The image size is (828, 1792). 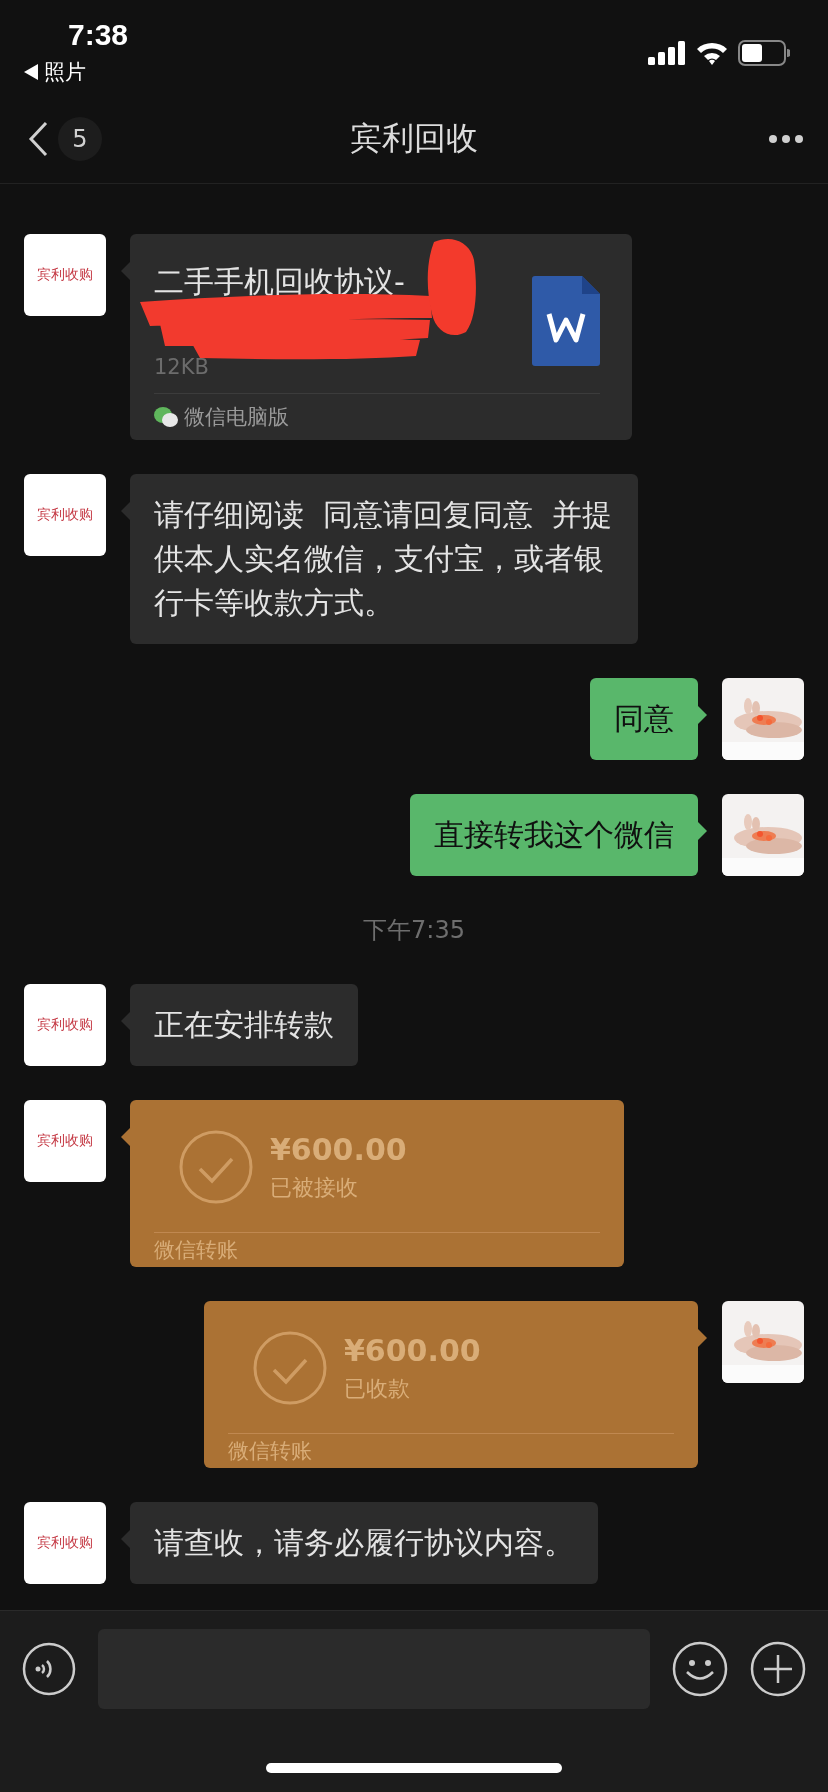 What do you see at coordinates (764, 52) in the screenshot?
I see `battery-icon` at bounding box center [764, 52].